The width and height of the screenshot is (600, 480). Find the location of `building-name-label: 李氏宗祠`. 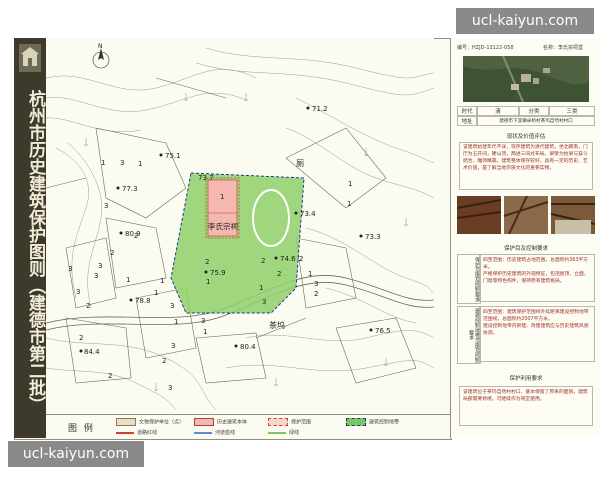

building-name-label: 李氏宗祠 is located at coordinates (223, 226).